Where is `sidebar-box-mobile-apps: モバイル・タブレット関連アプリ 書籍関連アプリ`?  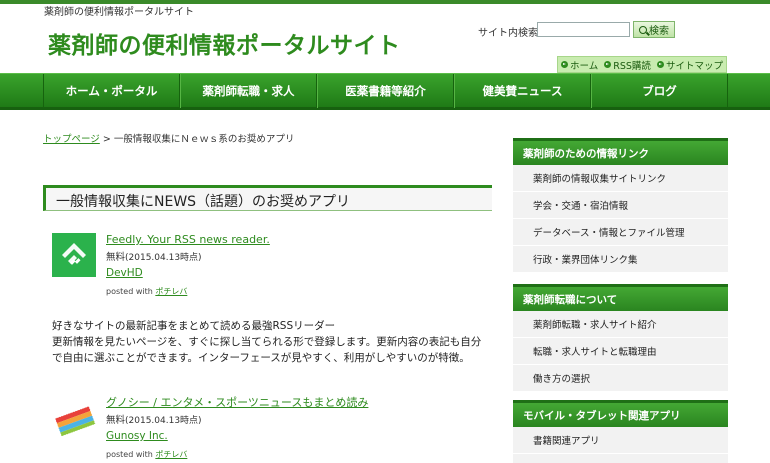
sidebar-box-mobile-apps: モバイル・タブレット関連アプリ 書籍関連アプリ is located at coordinates (620, 431).